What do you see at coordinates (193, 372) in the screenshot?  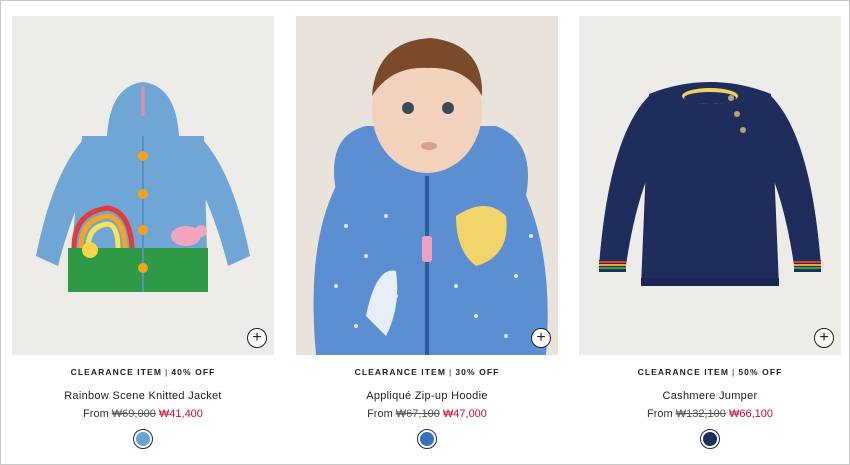 I see `discount-label: 40% OFF` at bounding box center [193, 372].